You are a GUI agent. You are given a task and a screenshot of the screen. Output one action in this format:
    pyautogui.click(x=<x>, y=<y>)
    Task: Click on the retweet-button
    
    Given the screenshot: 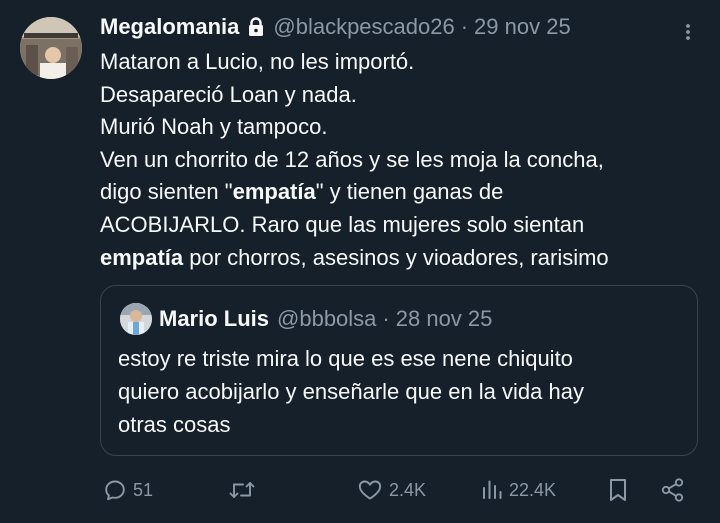 What is the action you would take?
    pyautogui.click(x=245, y=490)
    